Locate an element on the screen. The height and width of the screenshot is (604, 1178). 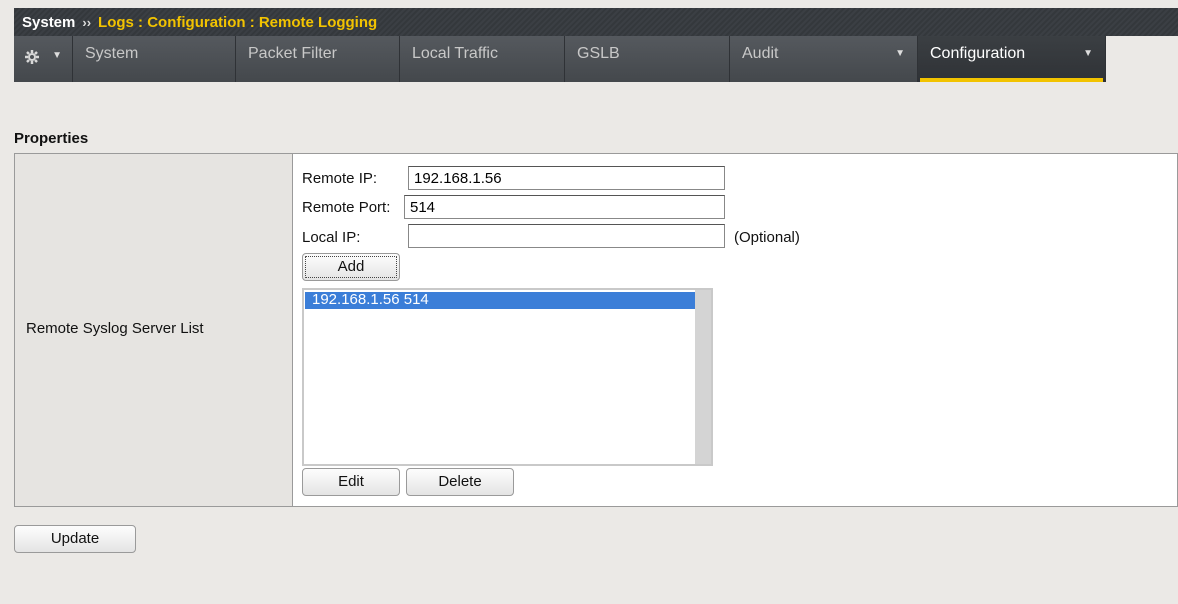
remote-ip-label: Remote IP: is located at coordinates (340, 178).